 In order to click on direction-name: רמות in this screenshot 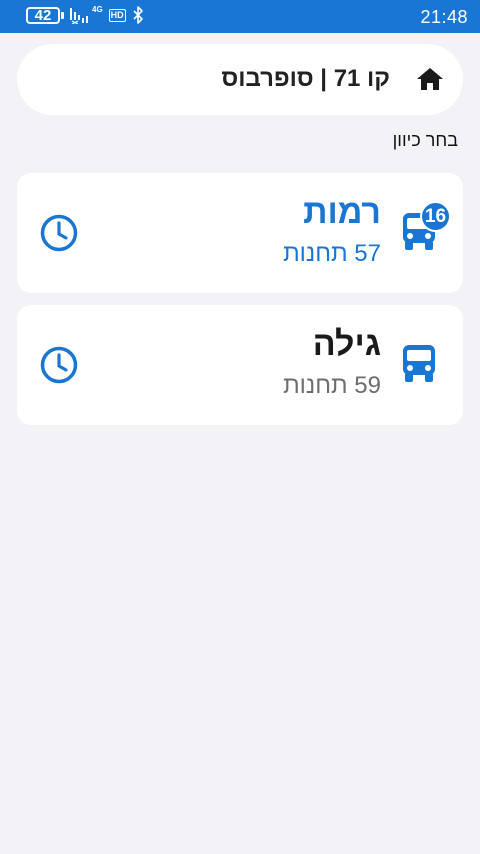, I will do `click(342, 212)`.